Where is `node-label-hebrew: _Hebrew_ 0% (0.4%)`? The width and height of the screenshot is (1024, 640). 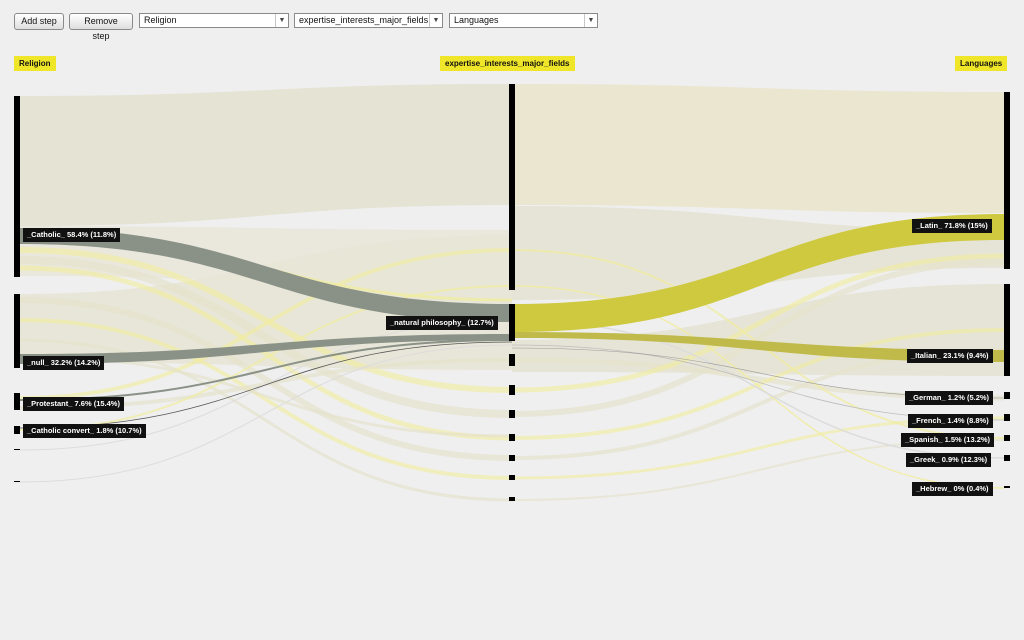
node-label-hebrew: _Hebrew_ 0% (0.4%) is located at coordinates (952, 489).